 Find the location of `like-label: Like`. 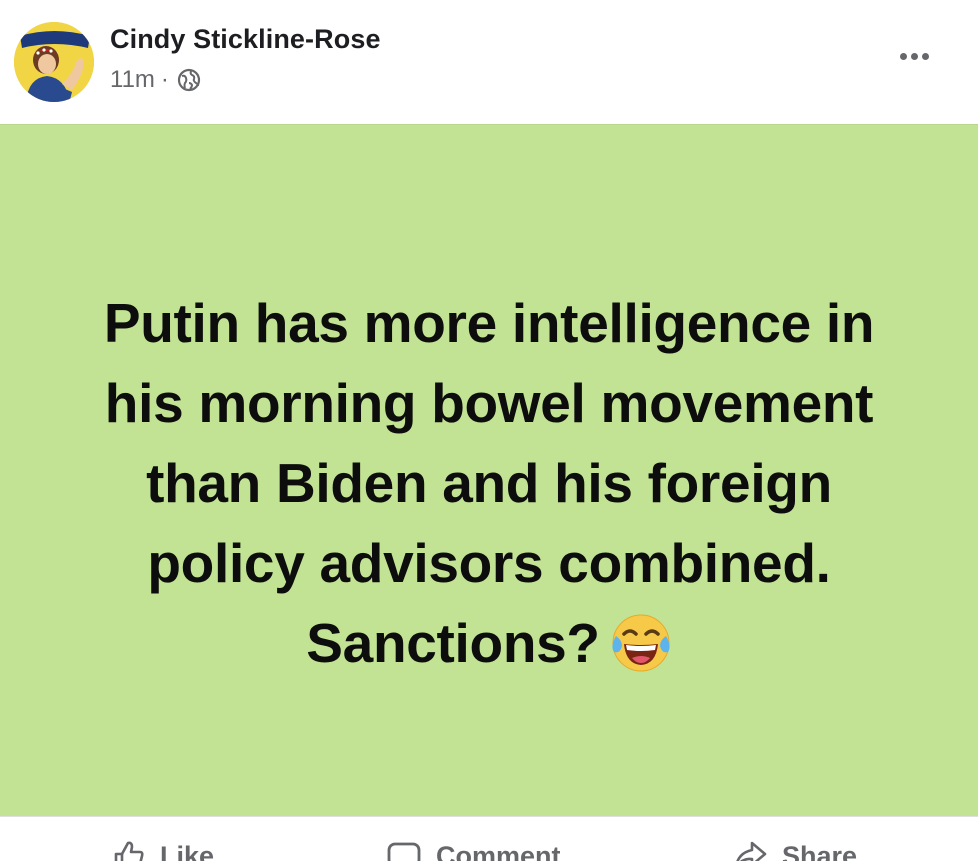

like-label: Like is located at coordinates (187, 850).